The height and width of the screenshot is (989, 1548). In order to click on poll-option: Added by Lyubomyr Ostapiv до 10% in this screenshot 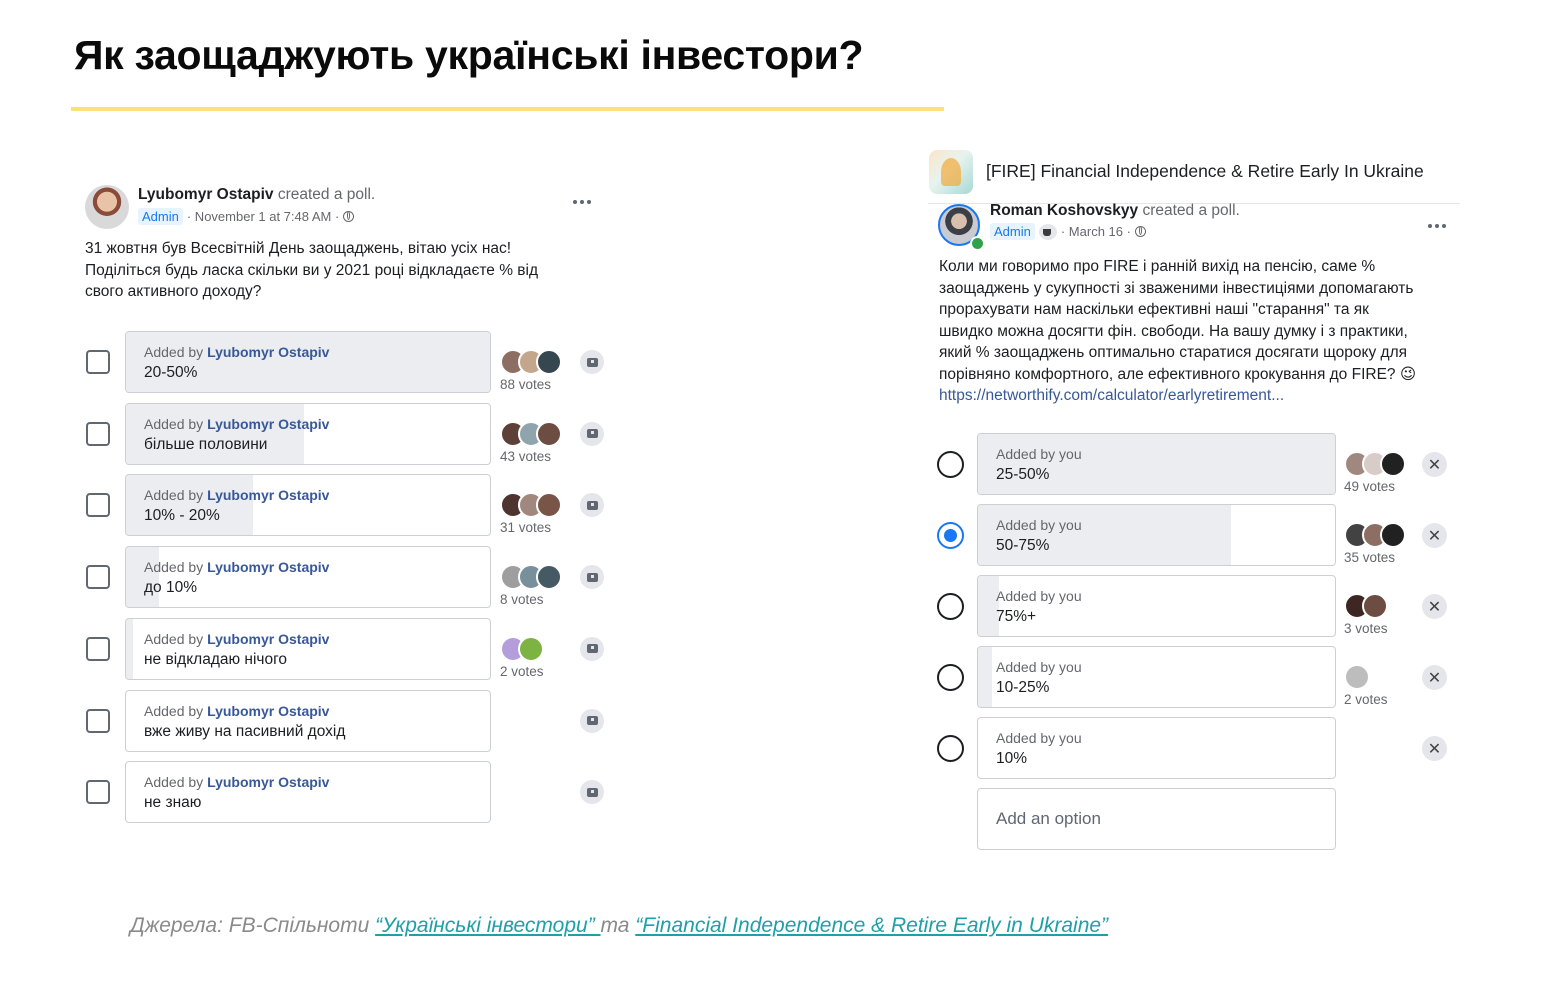, I will do `click(308, 577)`.